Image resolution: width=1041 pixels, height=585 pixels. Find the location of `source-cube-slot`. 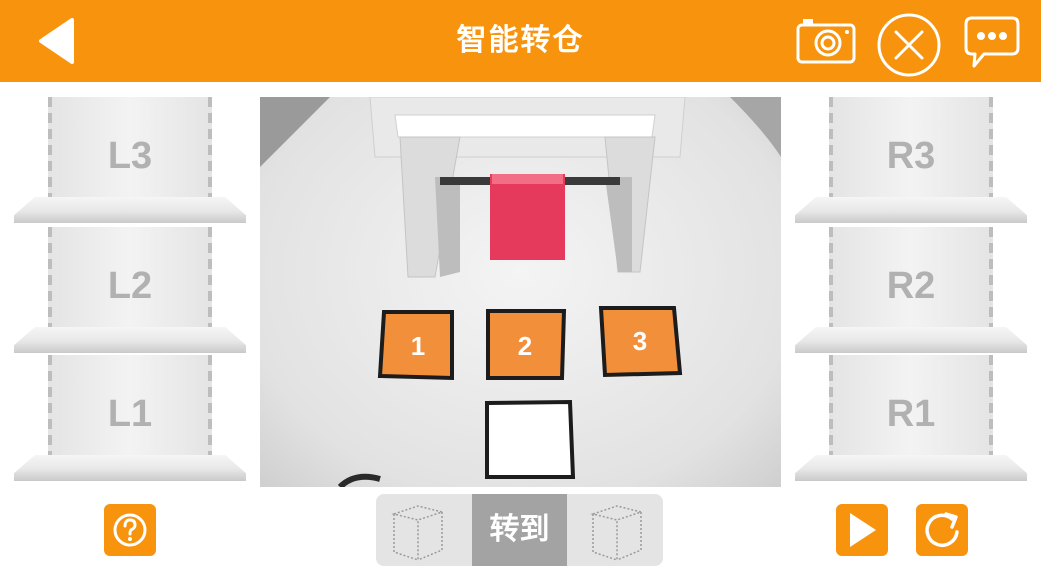

source-cube-slot is located at coordinates (424, 530).